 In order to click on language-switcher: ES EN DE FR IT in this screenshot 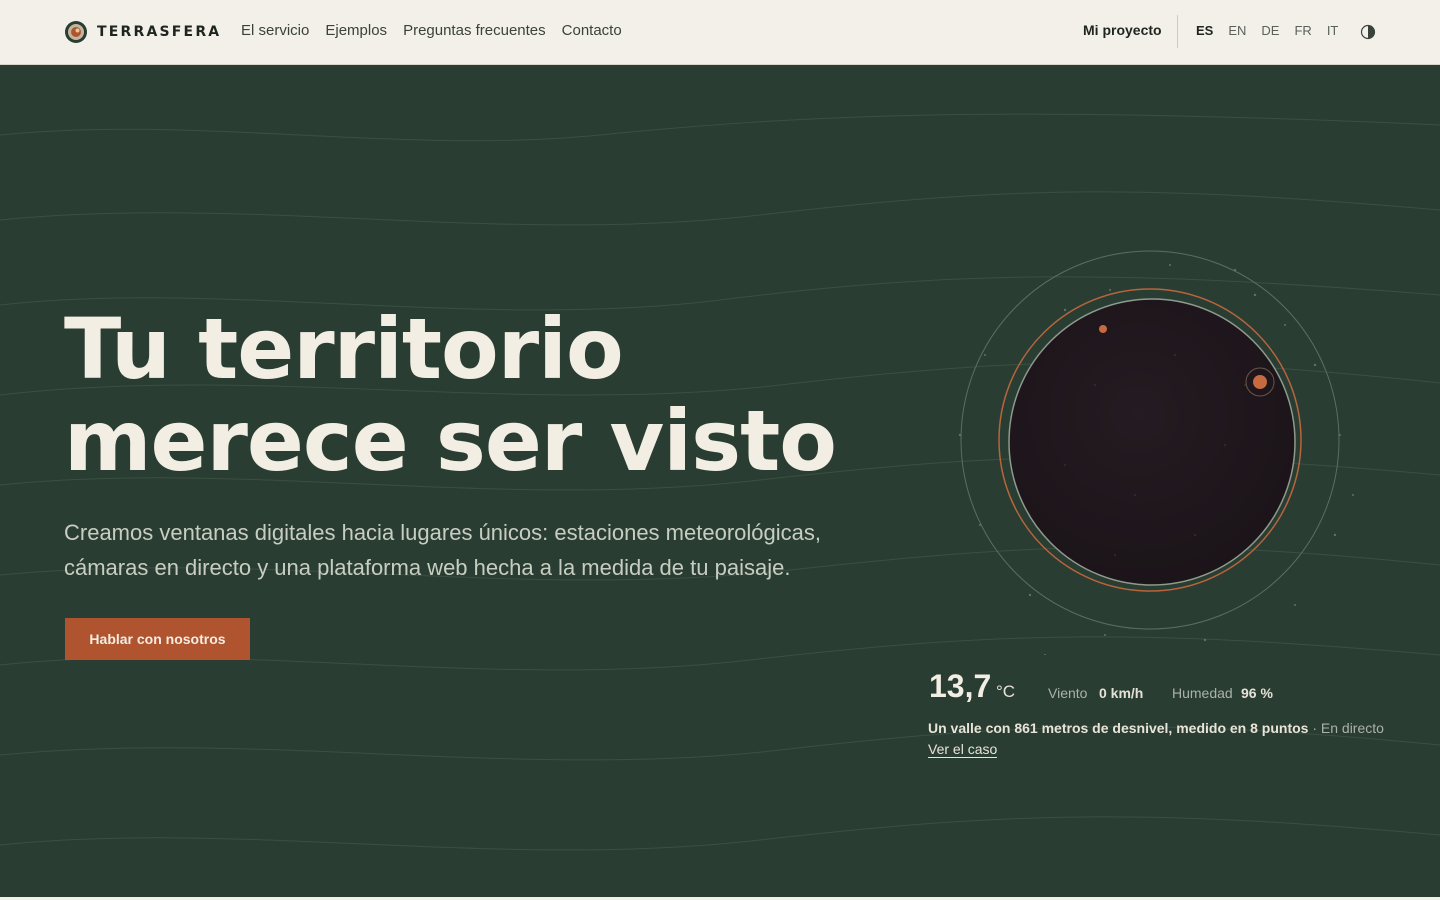, I will do `click(1274, 30)`.